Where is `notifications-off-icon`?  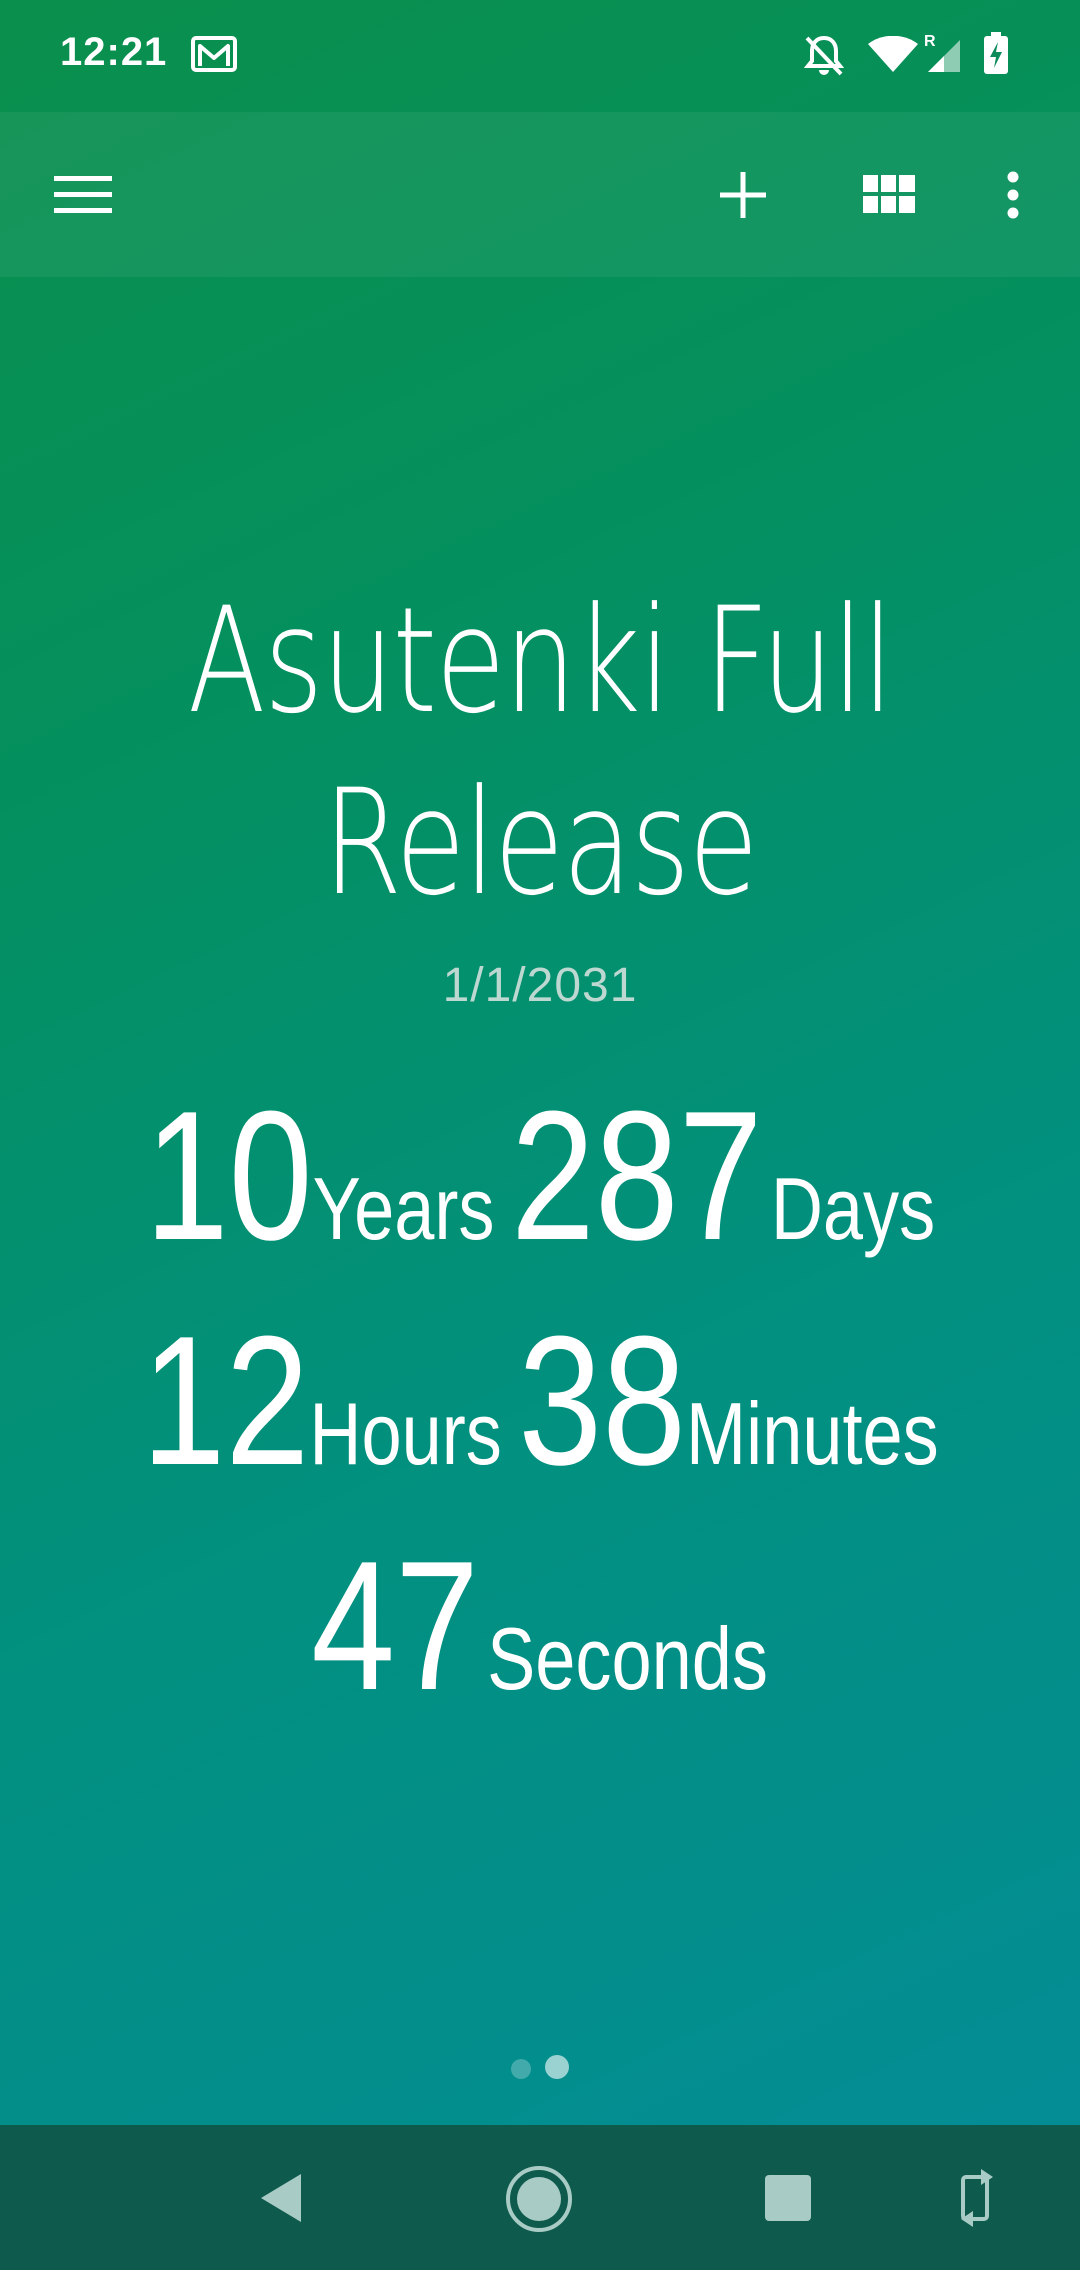 notifications-off-icon is located at coordinates (824, 58).